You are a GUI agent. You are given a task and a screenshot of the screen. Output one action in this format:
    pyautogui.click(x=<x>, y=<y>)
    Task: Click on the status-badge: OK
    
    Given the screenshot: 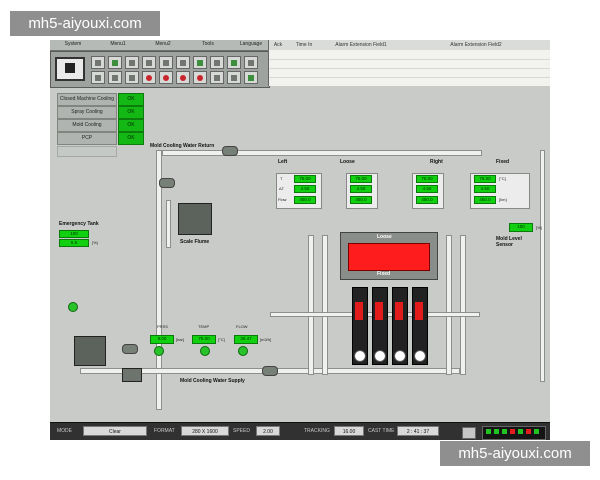 What is the action you would take?
    pyautogui.click(x=131, y=138)
    